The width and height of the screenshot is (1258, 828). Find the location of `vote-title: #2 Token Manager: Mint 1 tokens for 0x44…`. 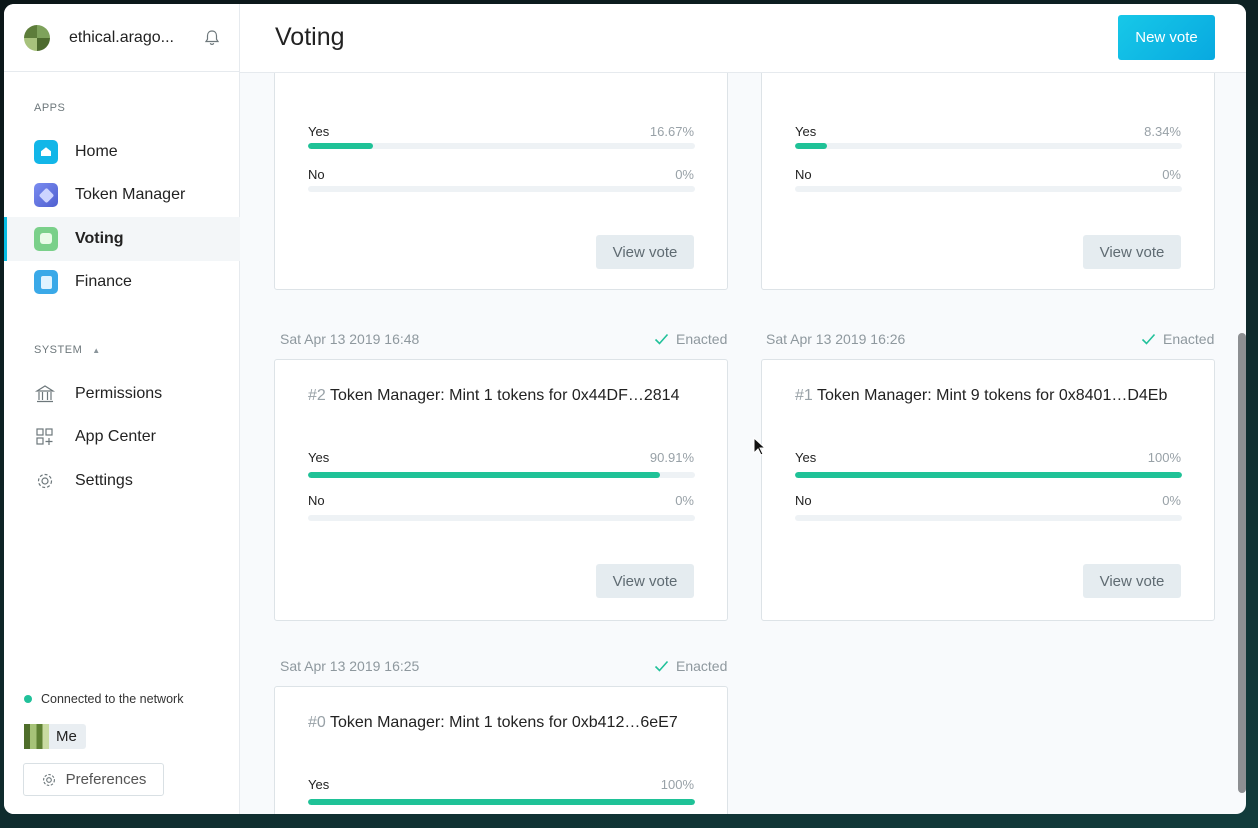

vote-title: #2 Token Manager: Mint 1 tokens for 0x44… is located at coordinates (493, 396).